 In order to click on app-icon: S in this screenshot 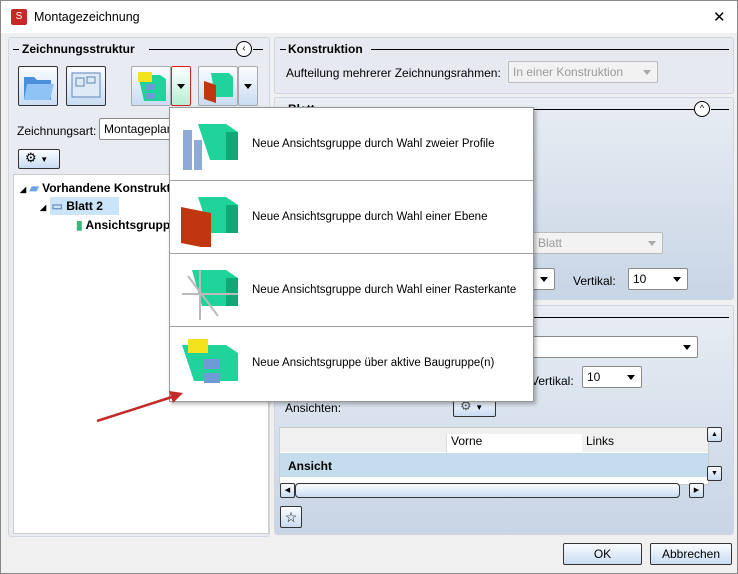, I will do `click(19, 17)`.